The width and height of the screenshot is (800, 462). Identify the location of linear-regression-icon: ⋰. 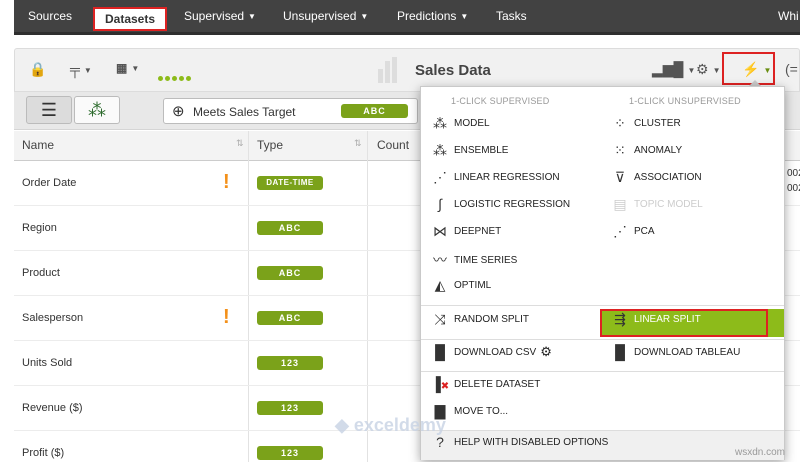
(440, 177).